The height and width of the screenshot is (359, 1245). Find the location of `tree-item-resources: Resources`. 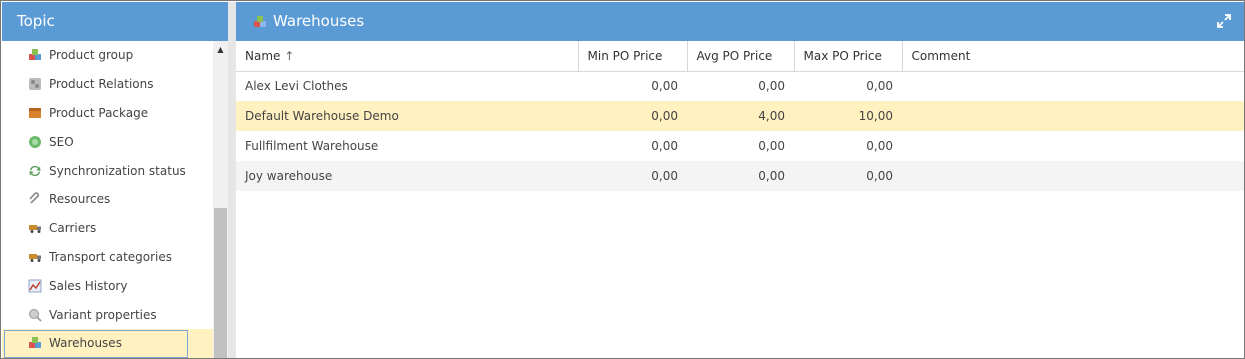

tree-item-resources: Resources is located at coordinates (107, 199).